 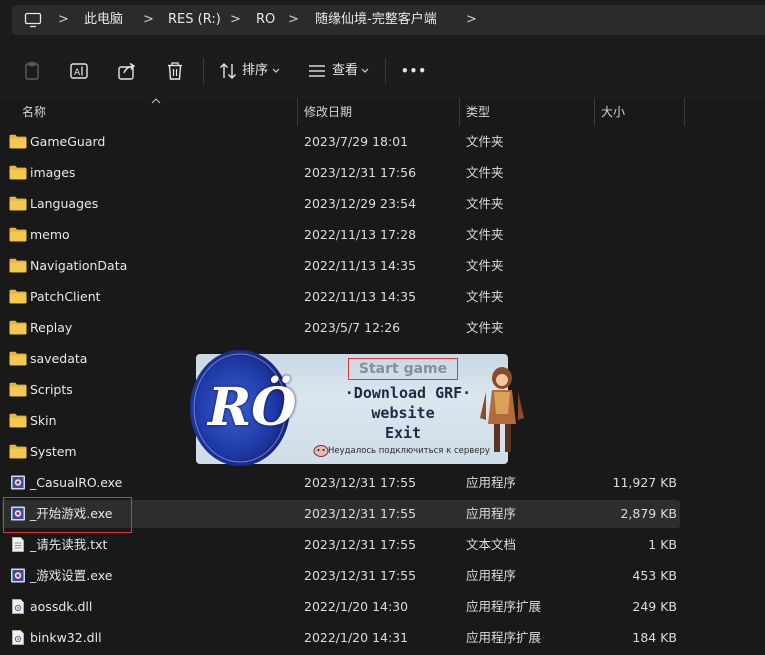 I want to click on command-bar: A 排序 查看 •••, so click(x=382, y=70).